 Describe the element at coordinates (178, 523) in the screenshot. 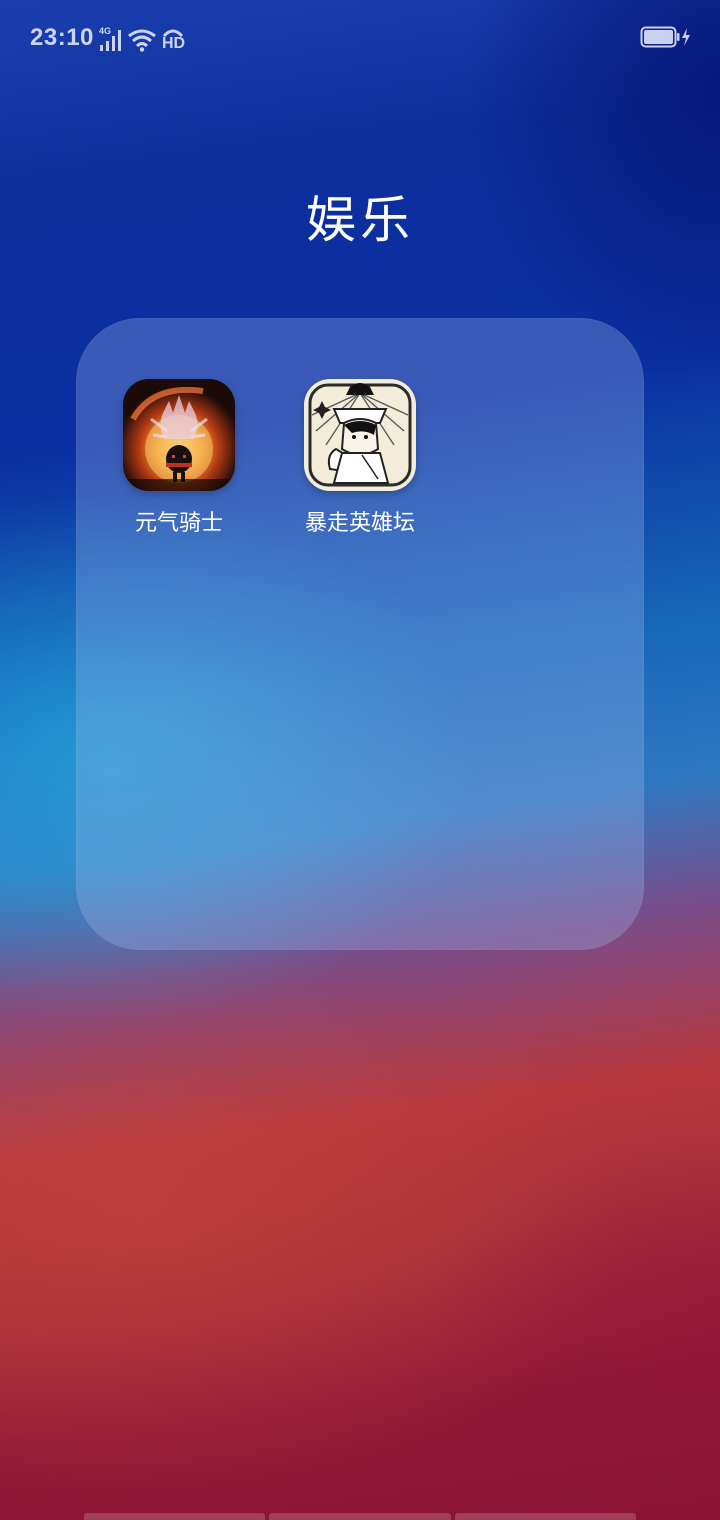

I see `app-label: 元气骑士` at that location.